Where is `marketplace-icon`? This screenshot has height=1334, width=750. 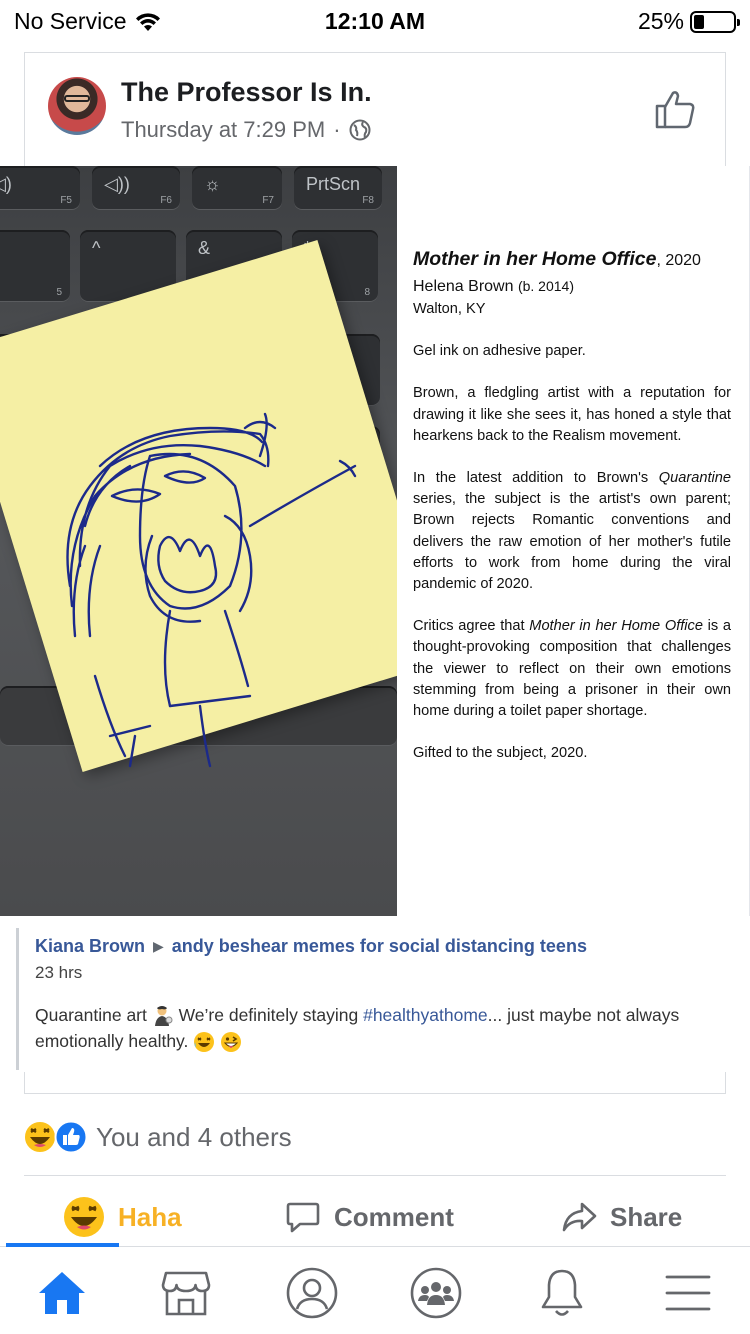
marketplace-icon is located at coordinates (186, 1293).